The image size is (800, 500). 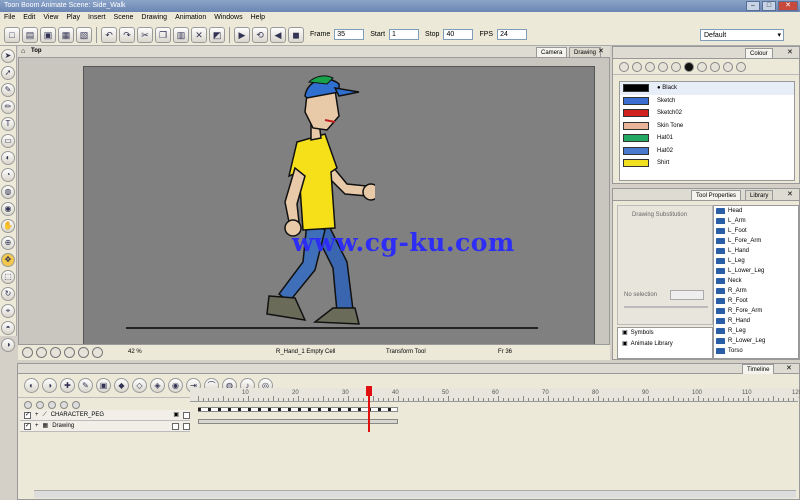 I want to click on enable-all-icon, so click(x=28, y=405).